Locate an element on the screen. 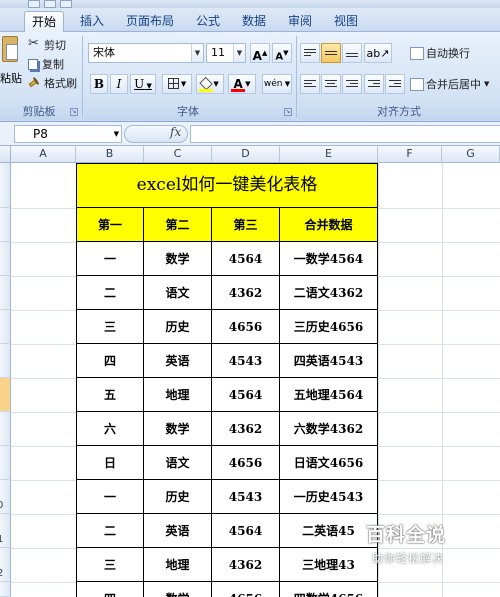 The height and width of the screenshot is (597, 500). redo-icon is located at coordinates (66, 4).